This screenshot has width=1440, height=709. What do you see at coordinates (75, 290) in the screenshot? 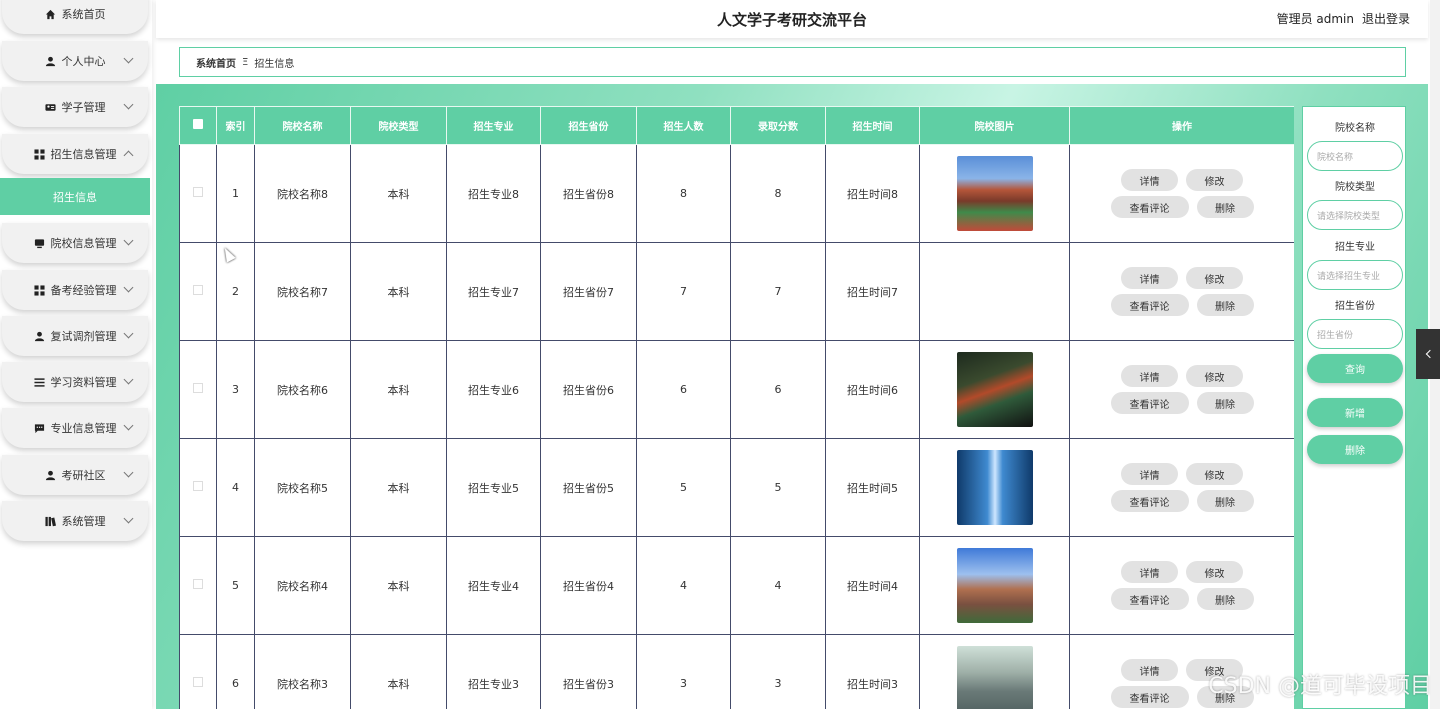
I see `sidebar-item-experience: 备考经验管理` at bounding box center [75, 290].